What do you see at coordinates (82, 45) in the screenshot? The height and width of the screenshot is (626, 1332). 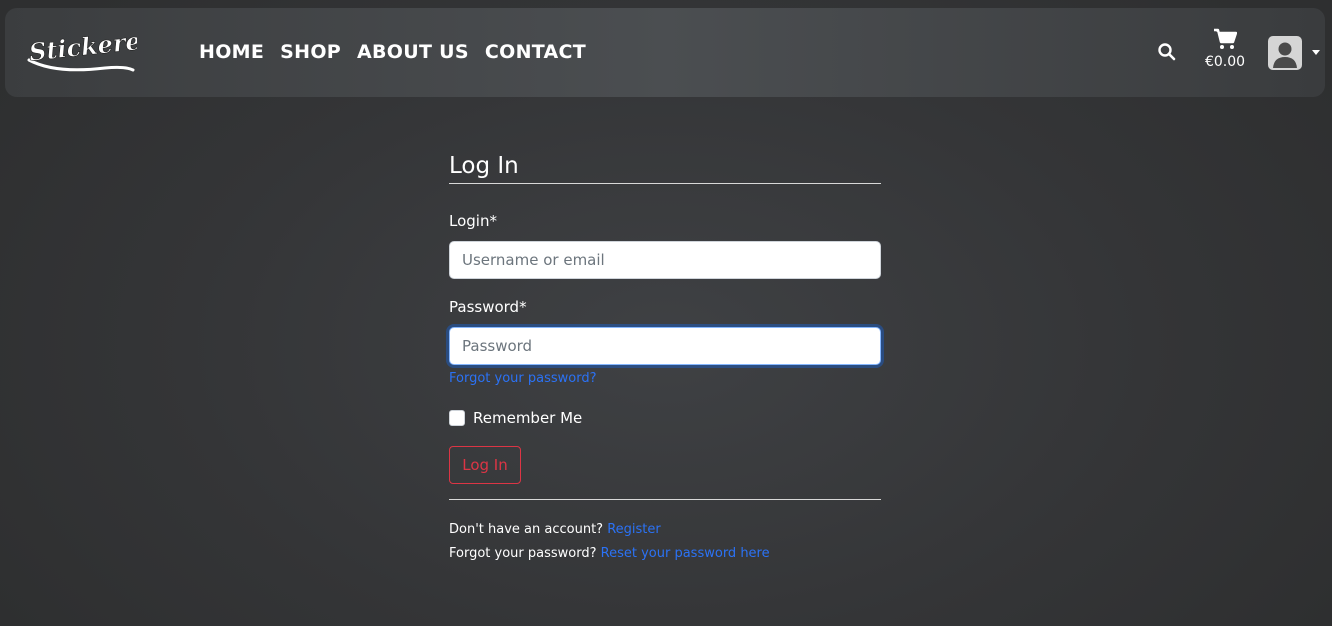 I see `logo-text: Stickered` at bounding box center [82, 45].